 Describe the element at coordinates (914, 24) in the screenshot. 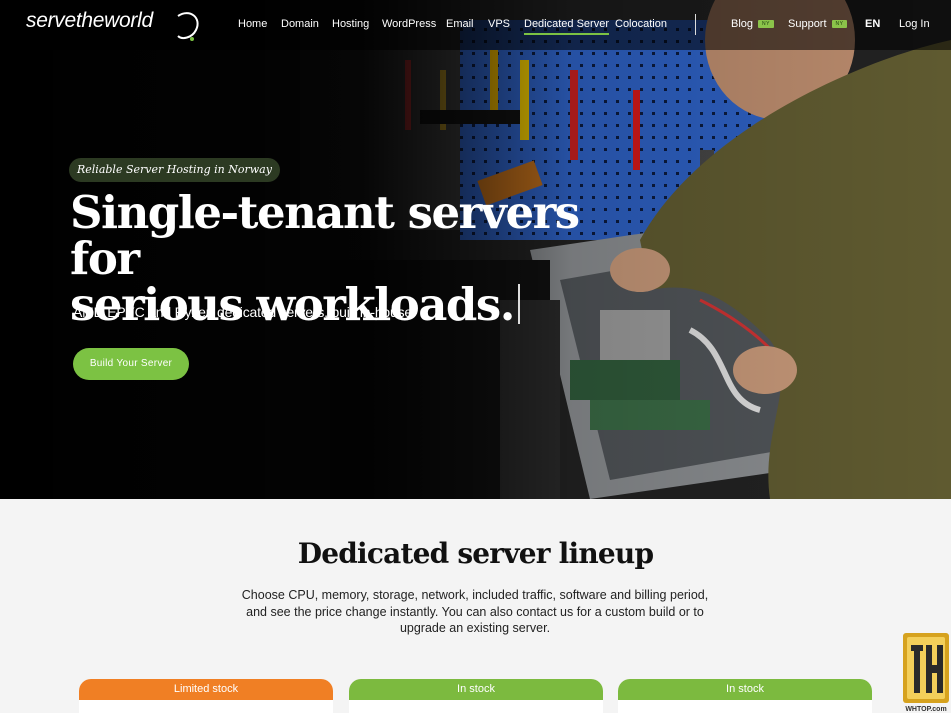

I see `nav-login: Log In` at that location.